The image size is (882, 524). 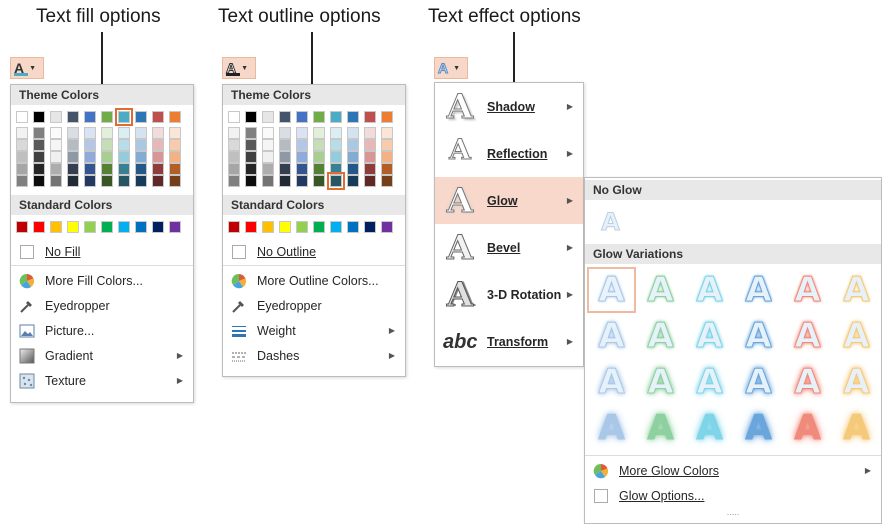 I want to click on text-effects-button: A ▼, so click(x=451, y=68).